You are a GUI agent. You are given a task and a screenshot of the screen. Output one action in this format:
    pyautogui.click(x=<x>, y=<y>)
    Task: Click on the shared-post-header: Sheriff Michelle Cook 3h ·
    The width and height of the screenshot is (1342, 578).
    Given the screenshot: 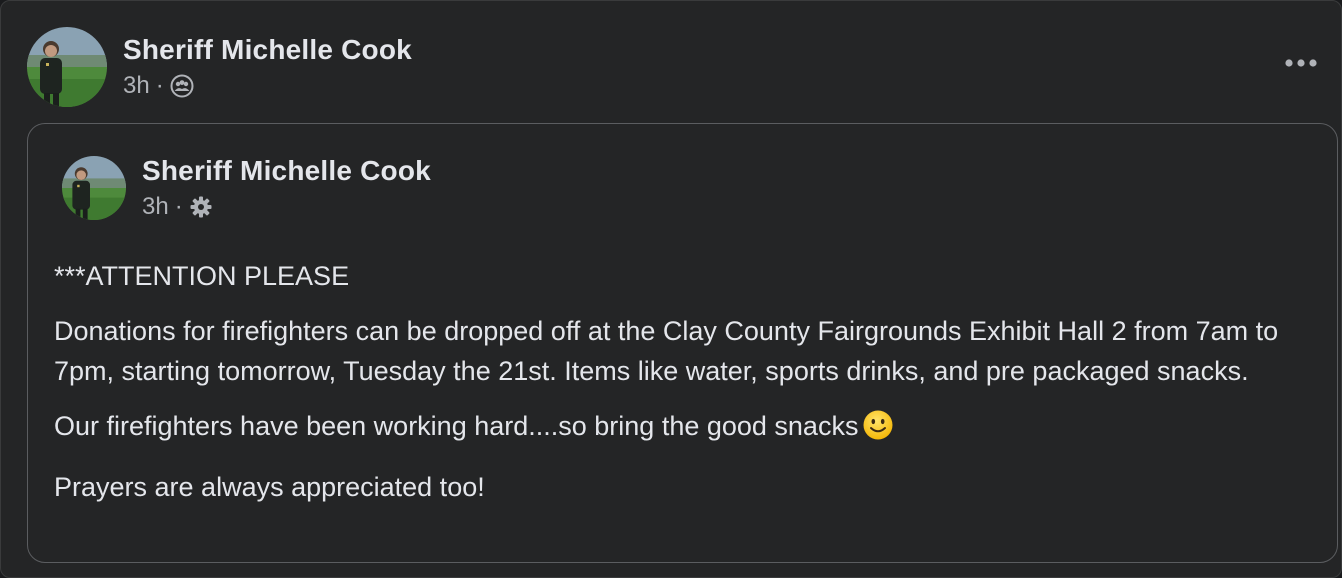 What is the action you would take?
    pyautogui.click(x=246, y=188)
    